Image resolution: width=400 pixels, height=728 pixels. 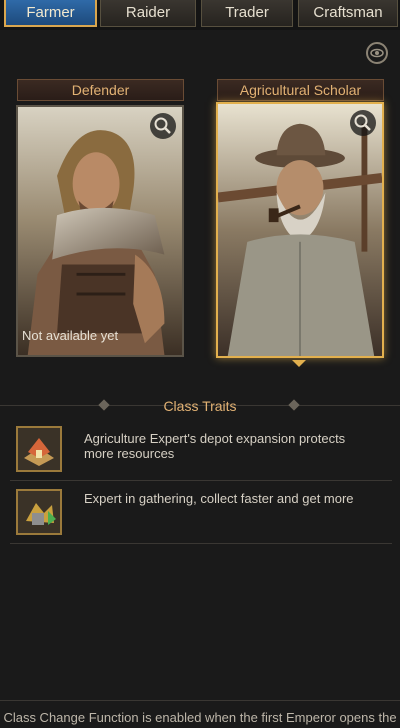 I want to click on agricultural-scholar-card, so click(x=300, y=230).